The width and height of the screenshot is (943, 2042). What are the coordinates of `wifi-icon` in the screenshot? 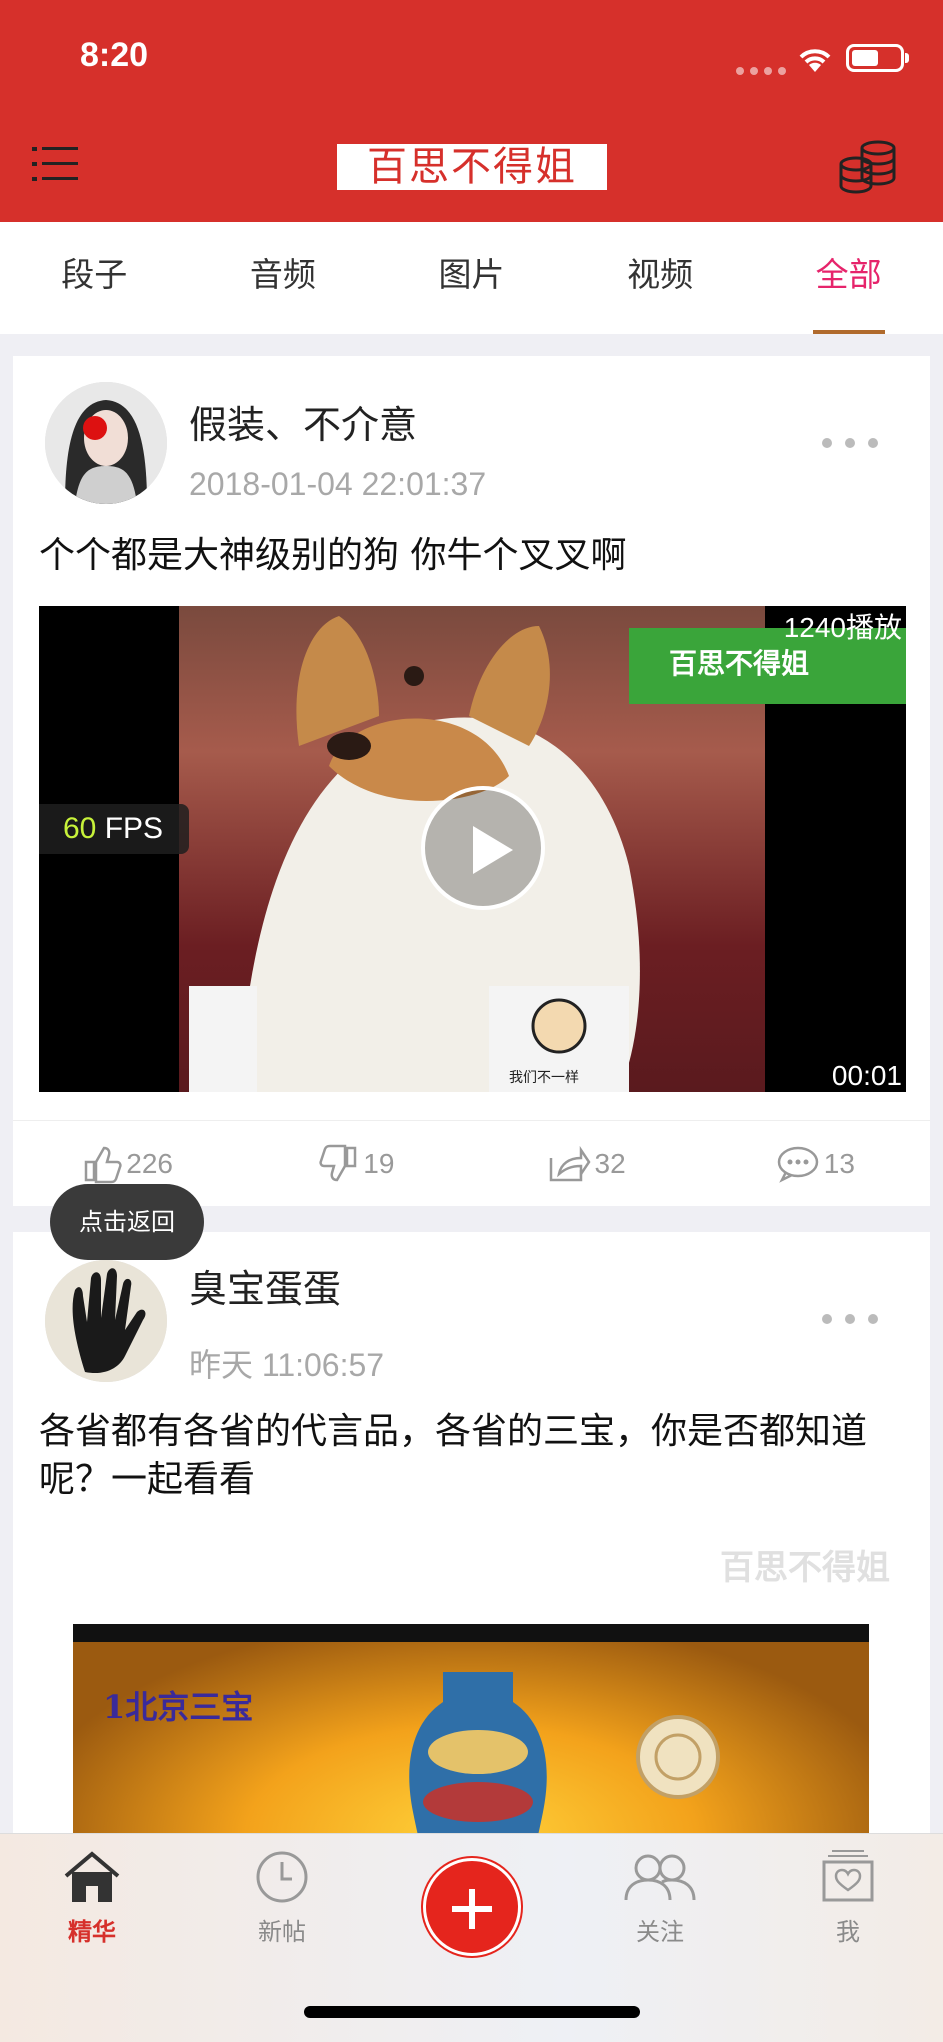 It's located at (815, 60).